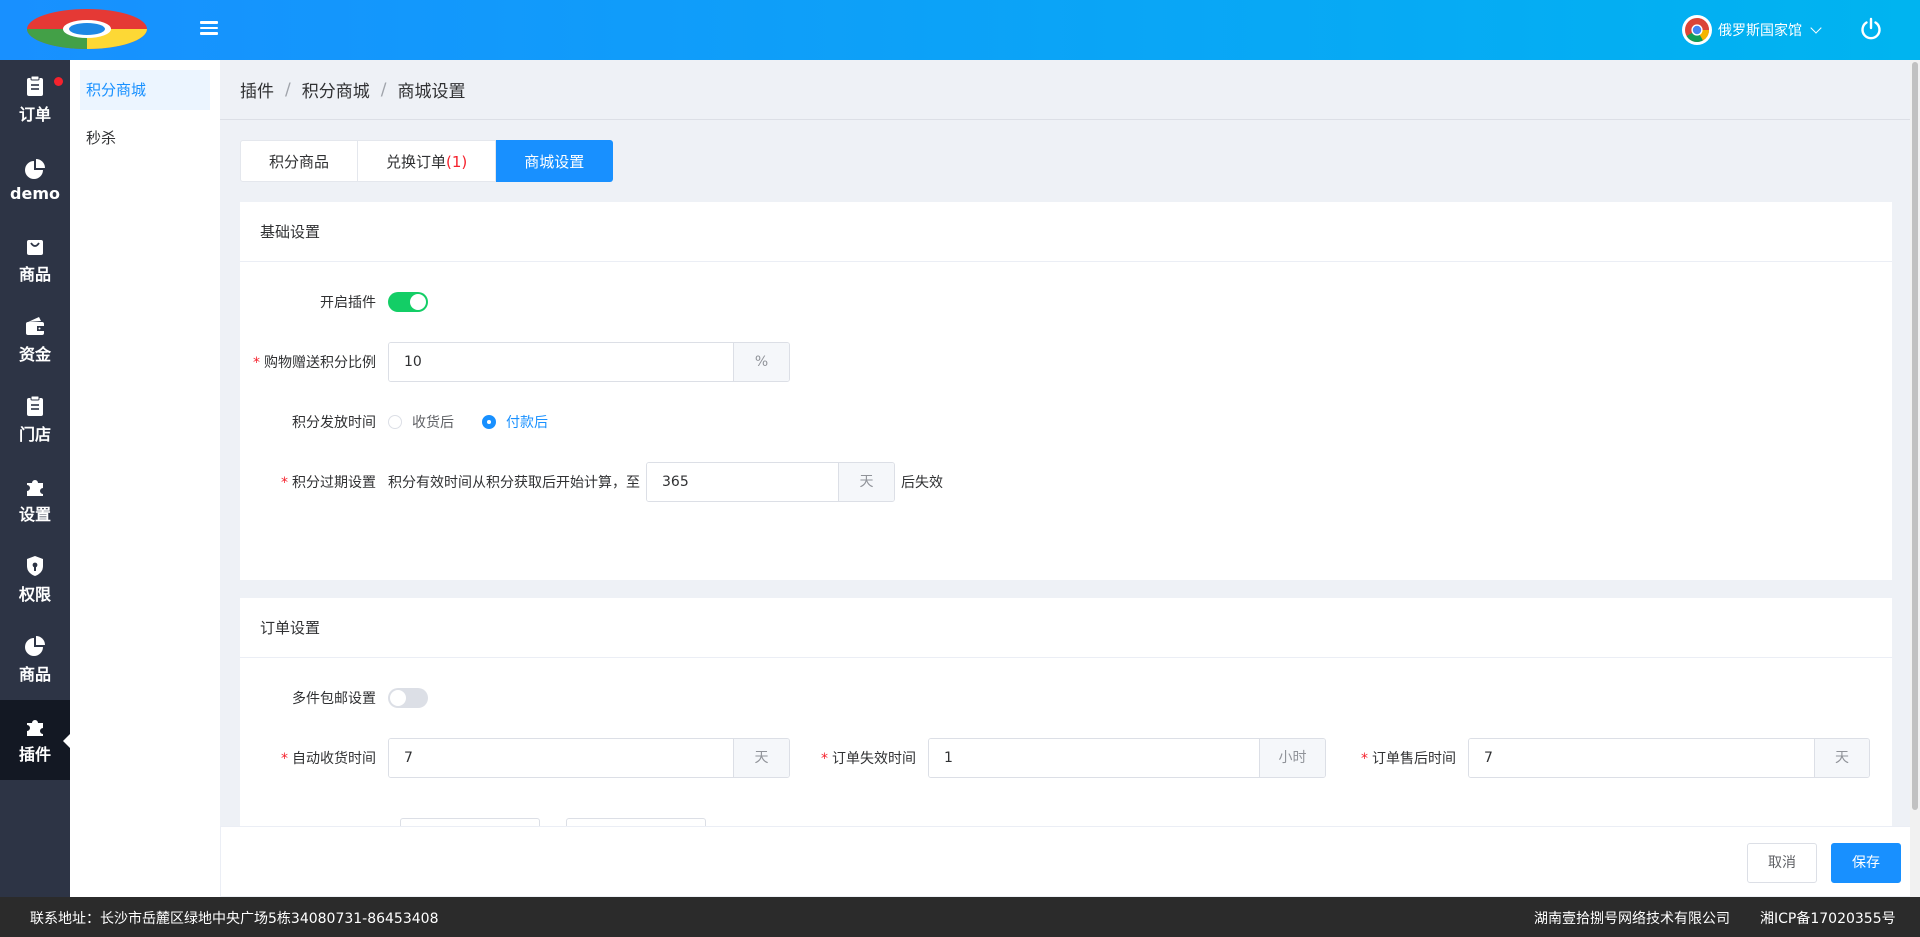  What do you see at coordinates (35, 740) in the screenshot?
I see `nav-item-plugins: 插件` at bounding box center [35, 740].